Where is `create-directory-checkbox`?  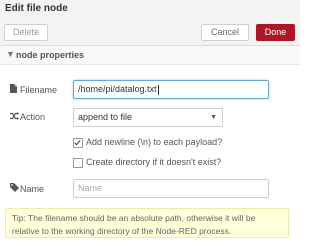 create-directory-checkbox is located at coordinates (78, 163).